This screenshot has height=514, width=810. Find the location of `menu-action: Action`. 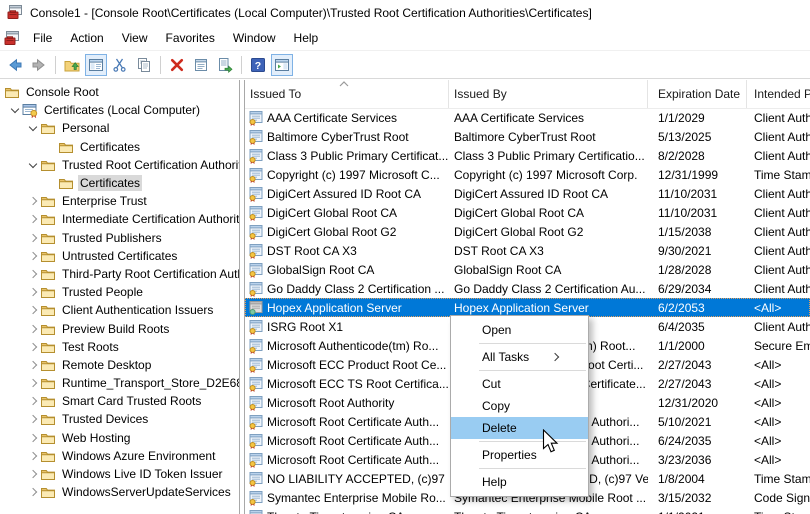

menu-action: Action is located at coordinates (86, 38).